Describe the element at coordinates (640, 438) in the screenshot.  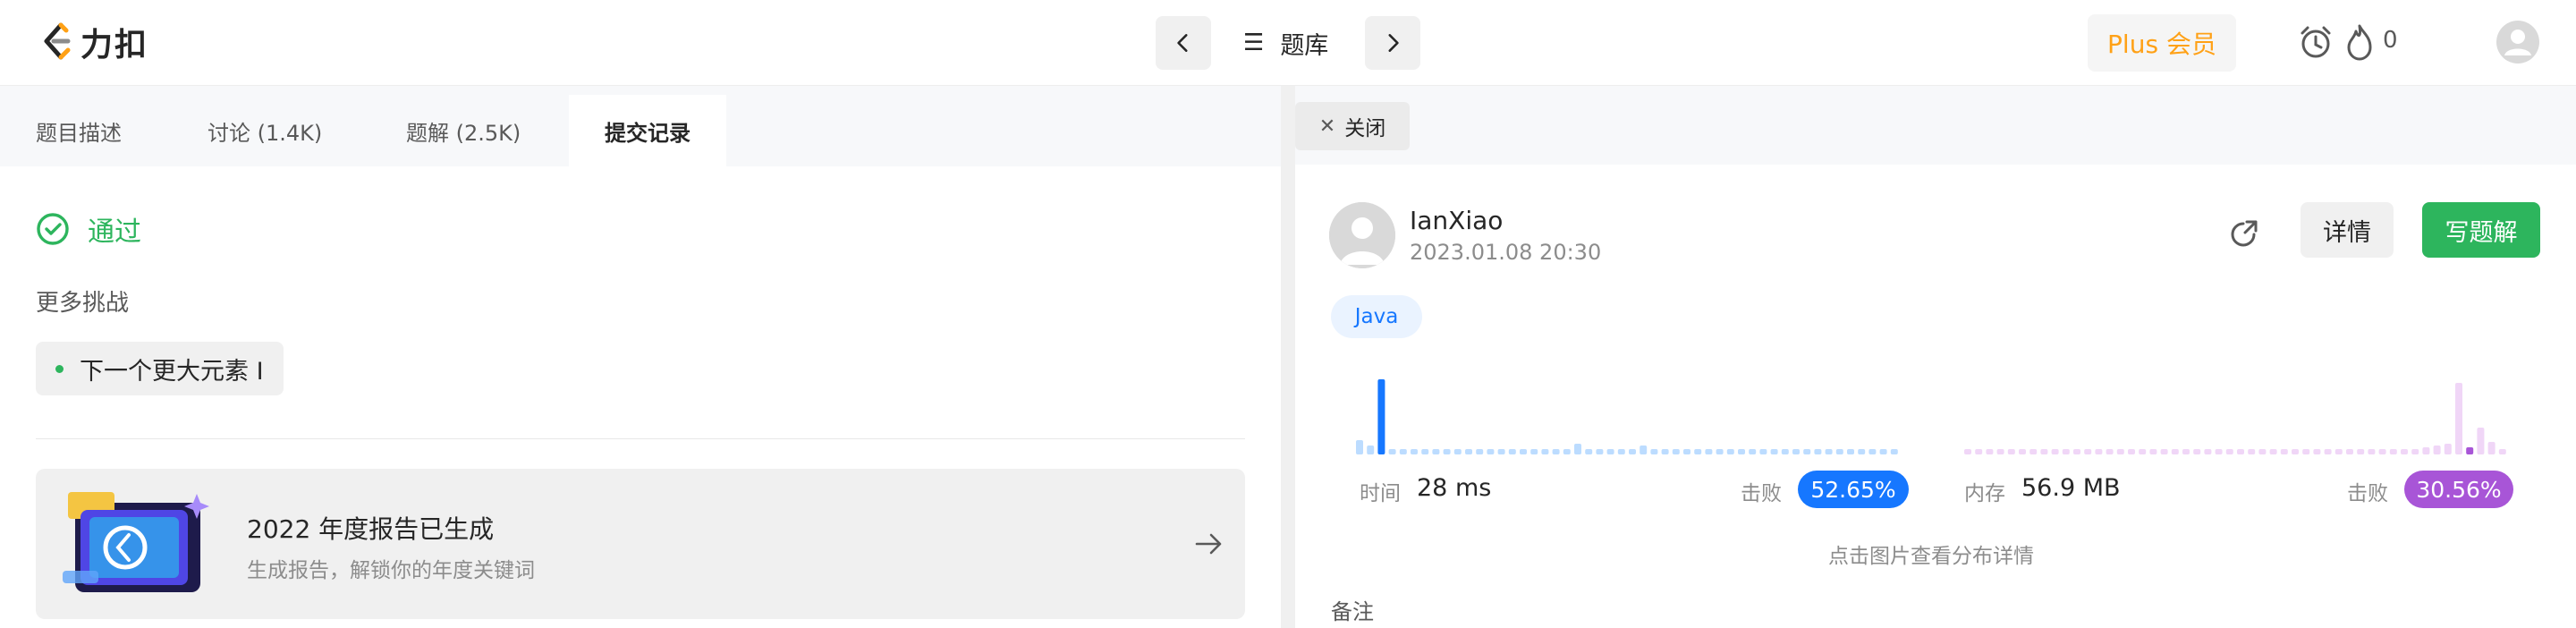
I see `divider` at that location.